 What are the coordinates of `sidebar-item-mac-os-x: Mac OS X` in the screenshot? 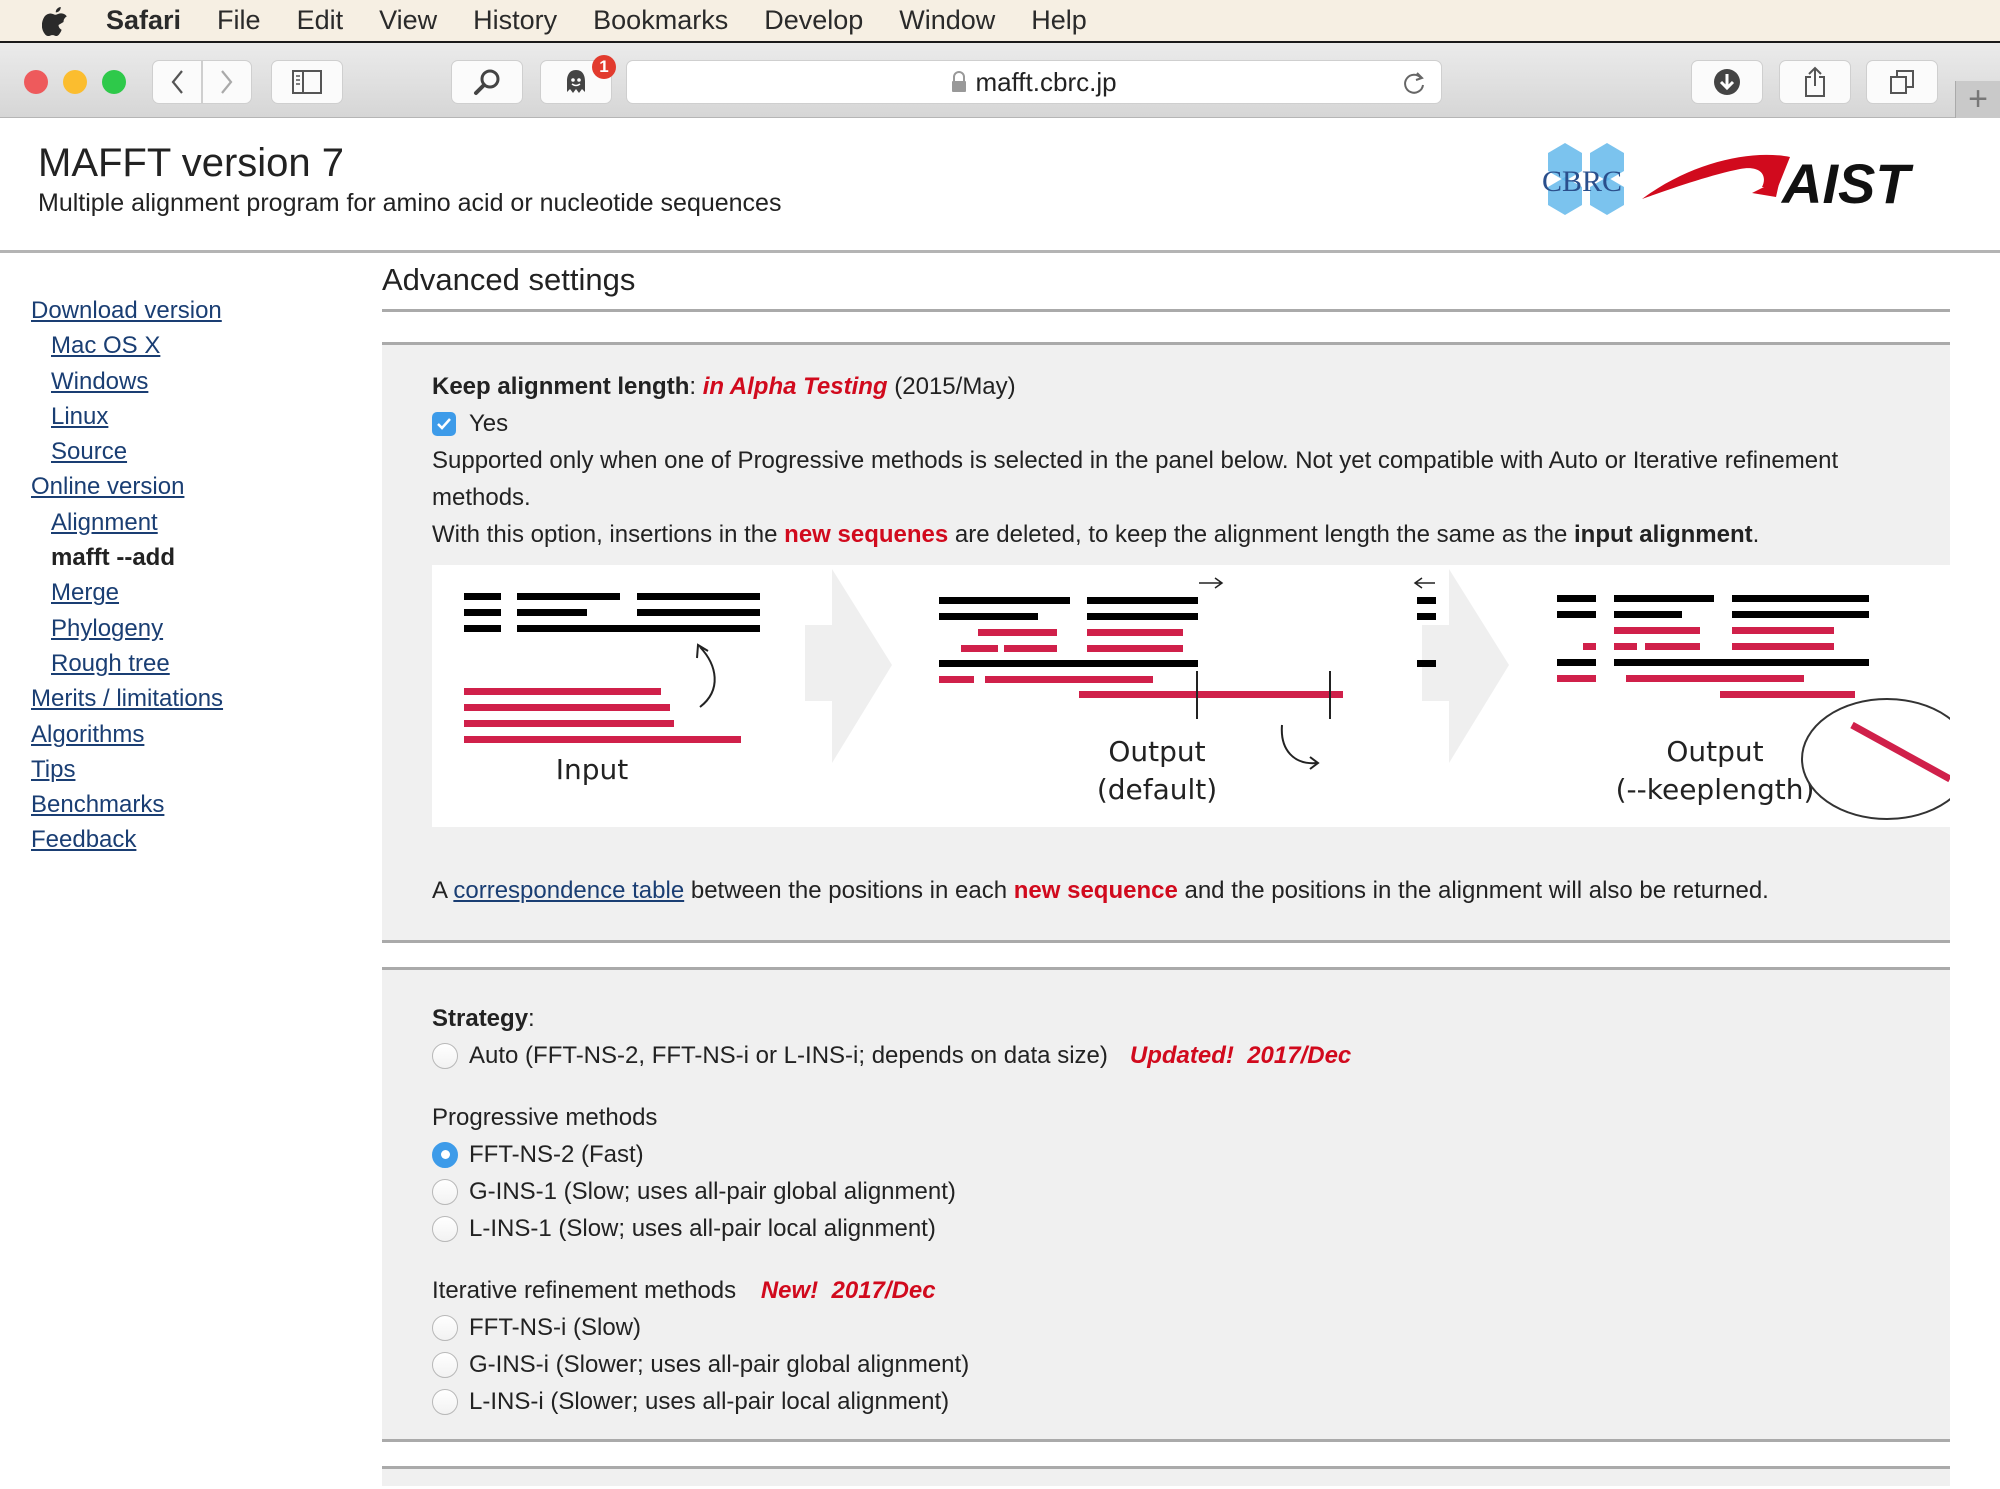 It's located at (191, 345).